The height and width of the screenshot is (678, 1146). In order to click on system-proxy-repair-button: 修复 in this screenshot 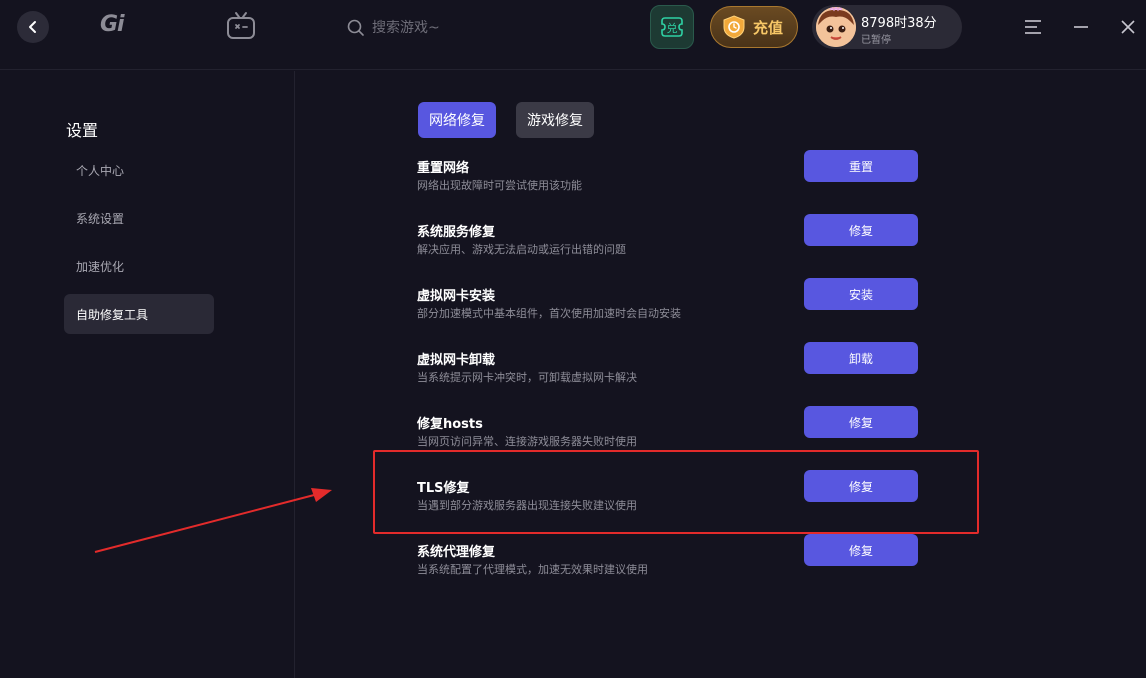, I will do `click(861, 550)`.